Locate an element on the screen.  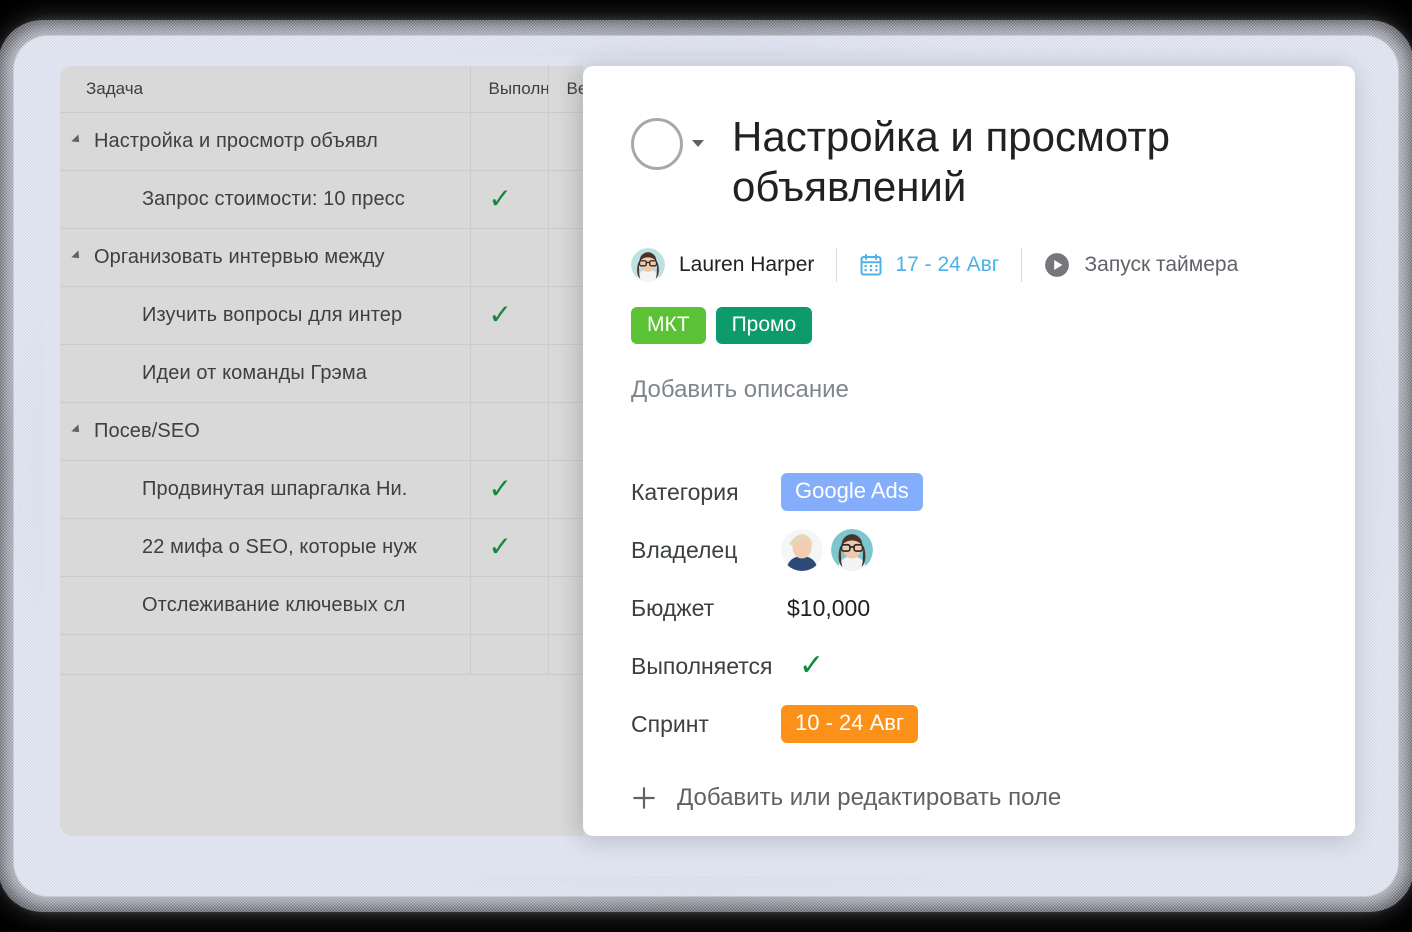
task-name-cell: Идеи от команды Грэма is located at coordinates (265, 373).